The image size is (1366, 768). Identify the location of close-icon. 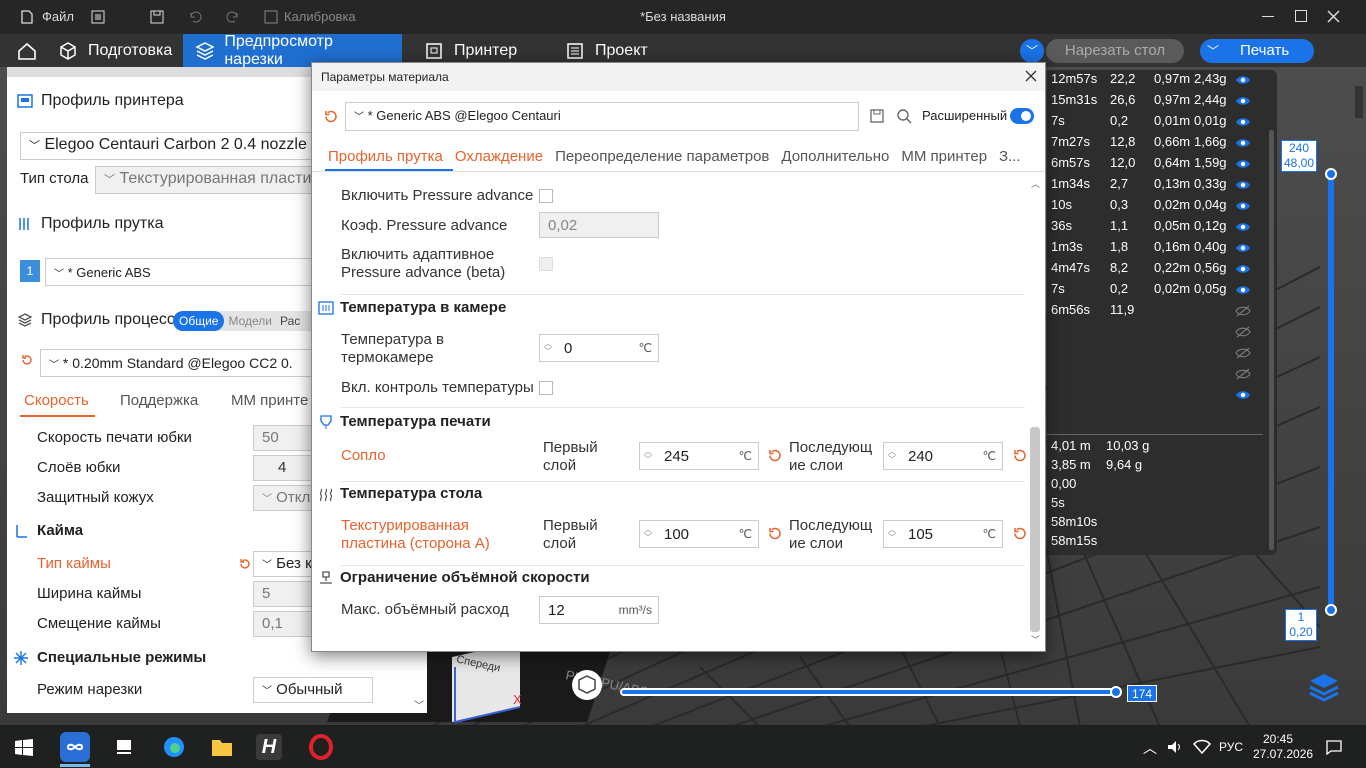
(1333, 16).